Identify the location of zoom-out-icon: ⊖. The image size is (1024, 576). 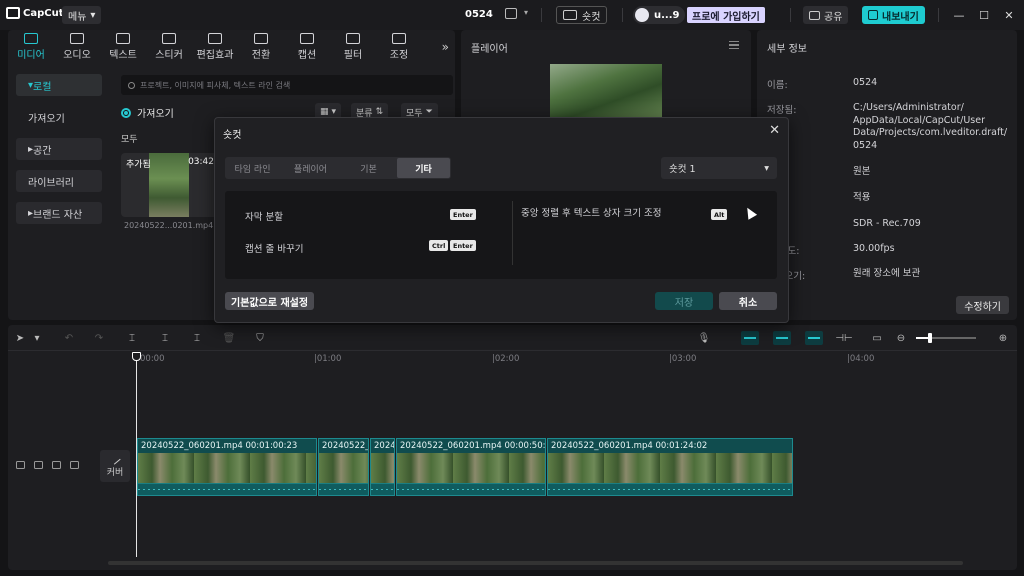
(901, 338).